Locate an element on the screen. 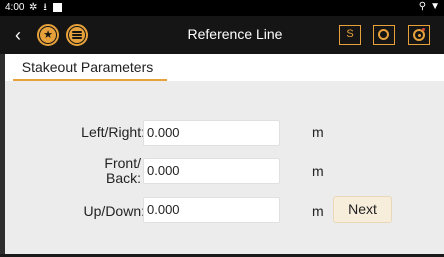  status-time: 4:00 is located at coordinates (15, 7).